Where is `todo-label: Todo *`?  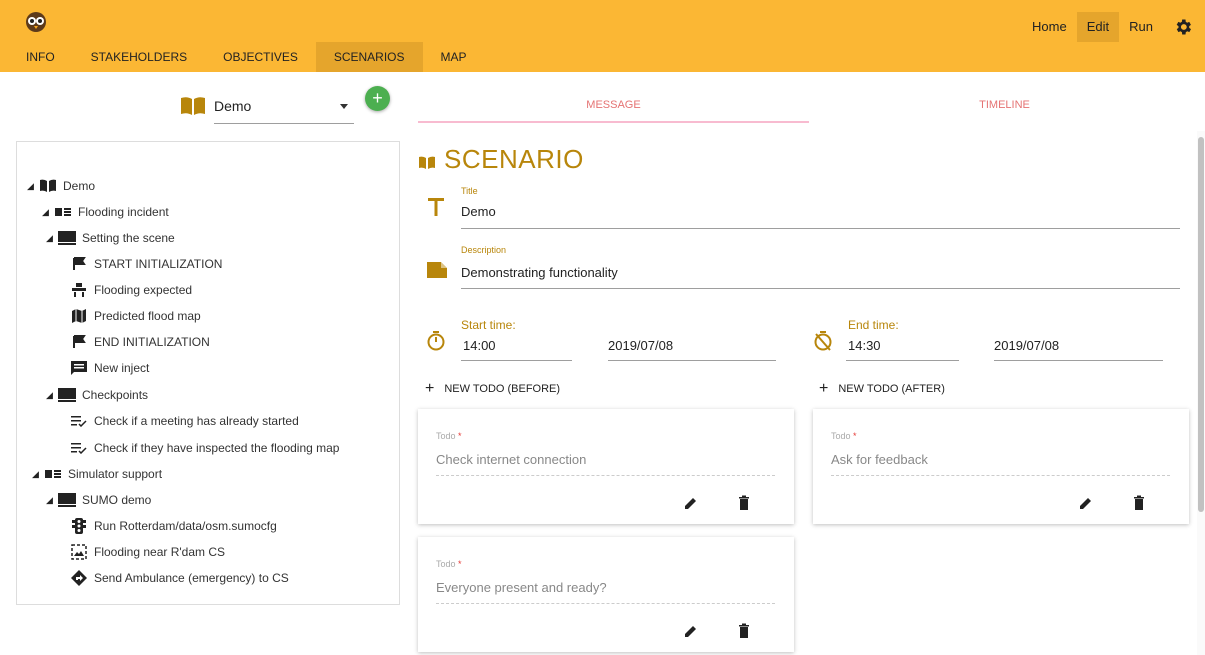
todo-label: Todo * is located at coordinates (844, 436).